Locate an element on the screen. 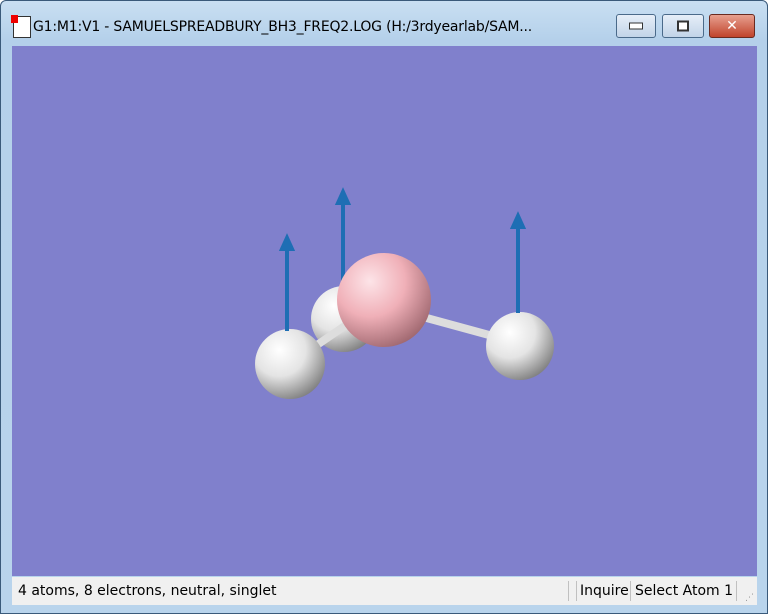 This screenshot has height=614, width=768. minimize-icon is located at coordinates (636, 26).